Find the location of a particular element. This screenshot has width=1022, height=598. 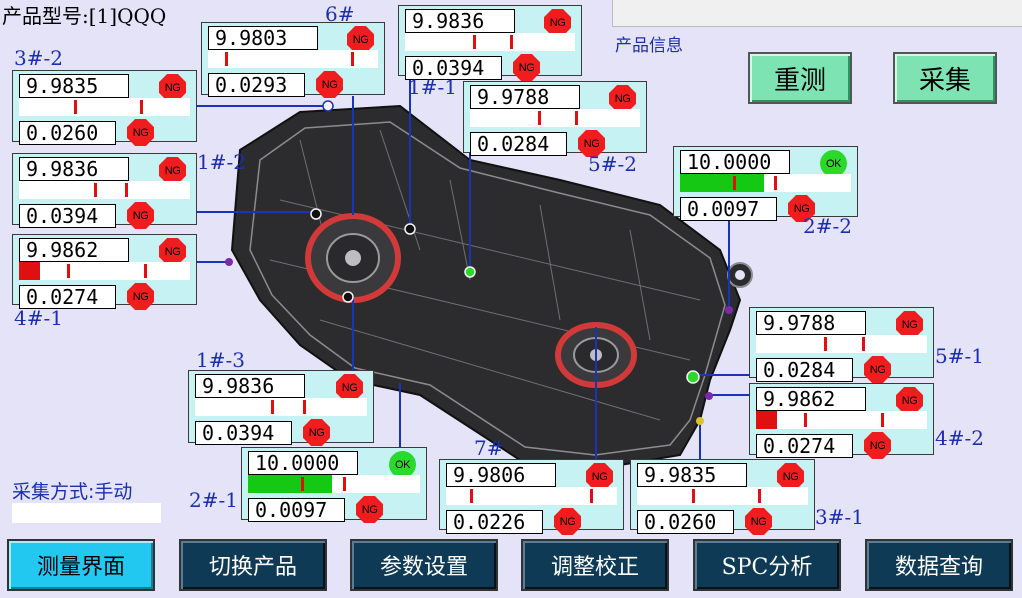

point-label-p2_2: 2#-2 is located at coordinates (827, 226).